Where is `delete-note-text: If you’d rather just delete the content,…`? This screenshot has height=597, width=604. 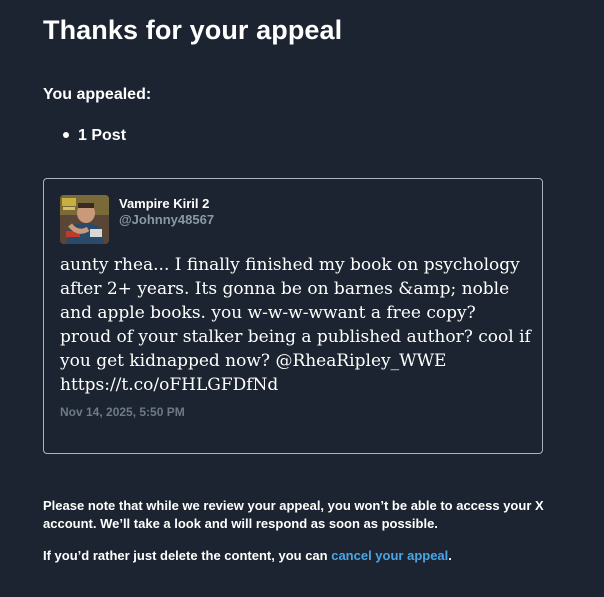 delete-note-text: If you’d rather just delete the content,… is located at coordinates (187, 555).